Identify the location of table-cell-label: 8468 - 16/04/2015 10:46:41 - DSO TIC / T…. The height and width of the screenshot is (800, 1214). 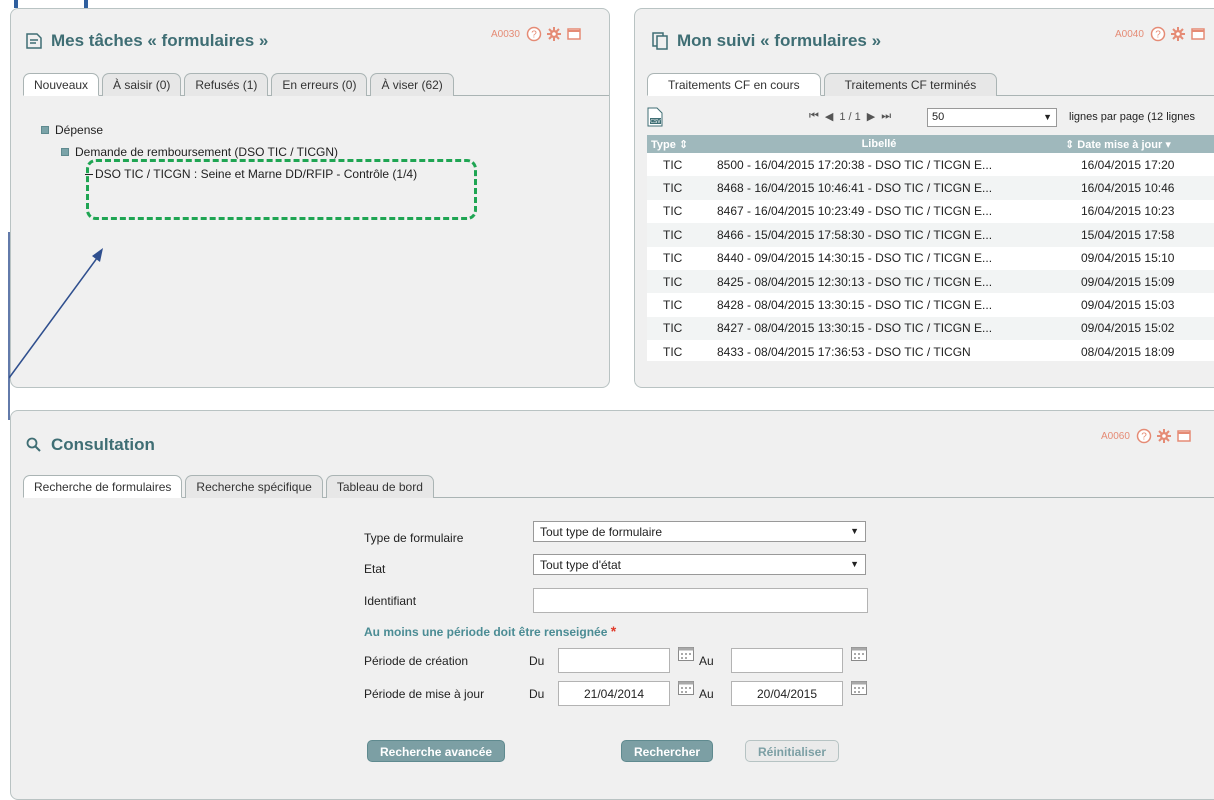
(855, 188).